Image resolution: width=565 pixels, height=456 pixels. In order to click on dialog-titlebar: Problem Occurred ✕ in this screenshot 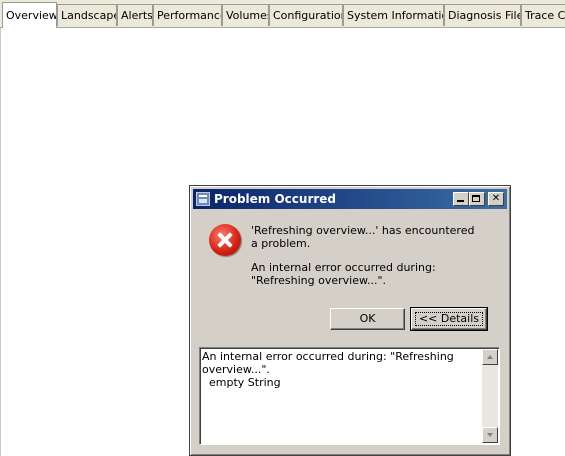, I will do `click(350, 199)`.